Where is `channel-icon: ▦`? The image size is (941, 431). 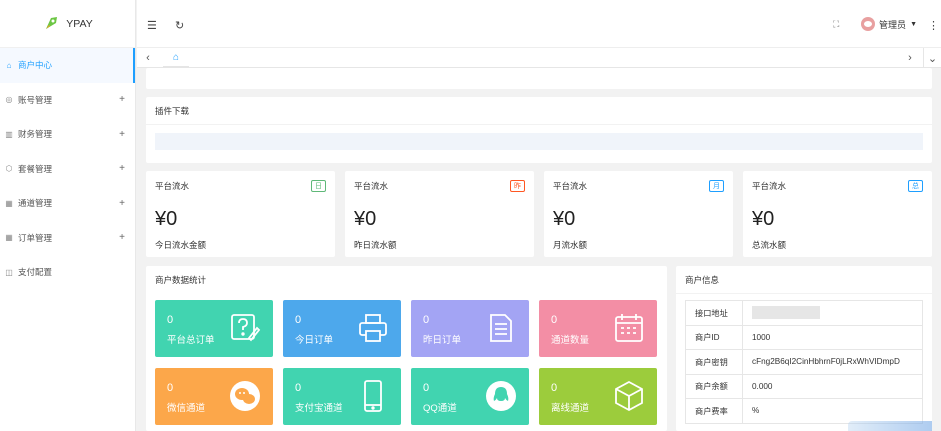
channel-icon: ▦ is located at coordinates (9, 203).